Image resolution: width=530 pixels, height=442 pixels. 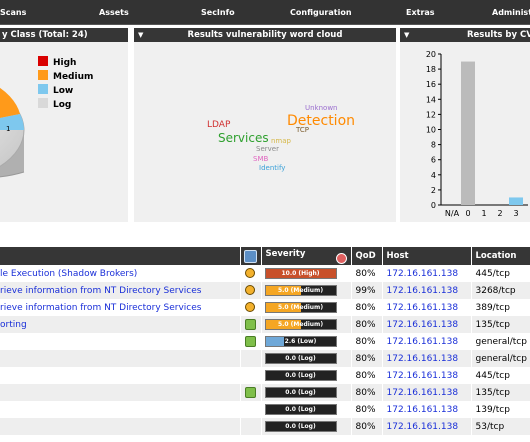 What do you see at coordinates (420, 12) in the screenshot?
I see `nav-extras: Extras` at bounding box center [420, 12].